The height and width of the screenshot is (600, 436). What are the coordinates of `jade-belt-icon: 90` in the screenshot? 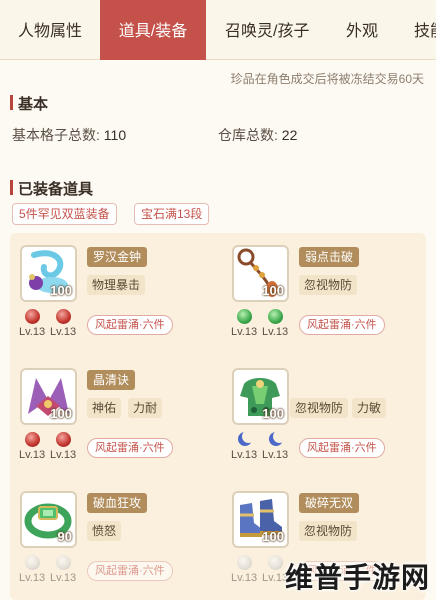 It's located at (48, 519).